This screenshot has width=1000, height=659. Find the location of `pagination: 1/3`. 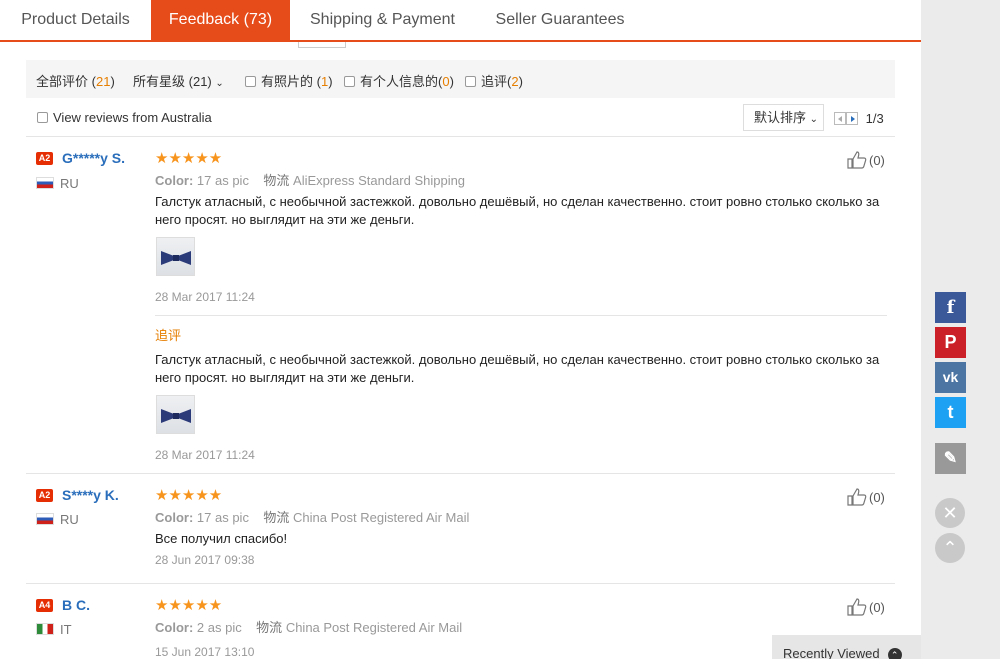

pagination: 1/3 is located at coordinates (859, 118).